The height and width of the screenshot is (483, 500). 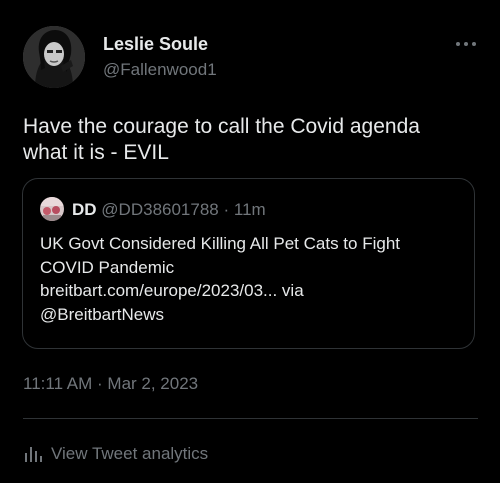 I want to click on author-avatar, so click(x=54, y=57).